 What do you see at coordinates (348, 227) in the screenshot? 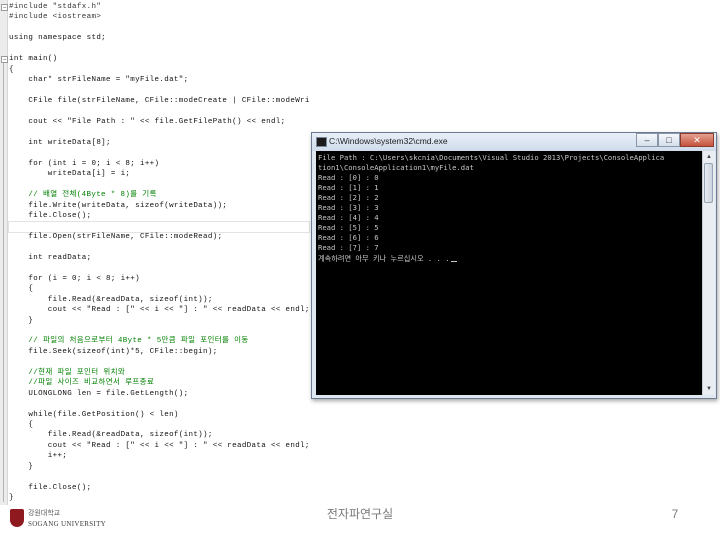
I see `console-line: Read : [5] : 5` at bounding box center [348, 227].